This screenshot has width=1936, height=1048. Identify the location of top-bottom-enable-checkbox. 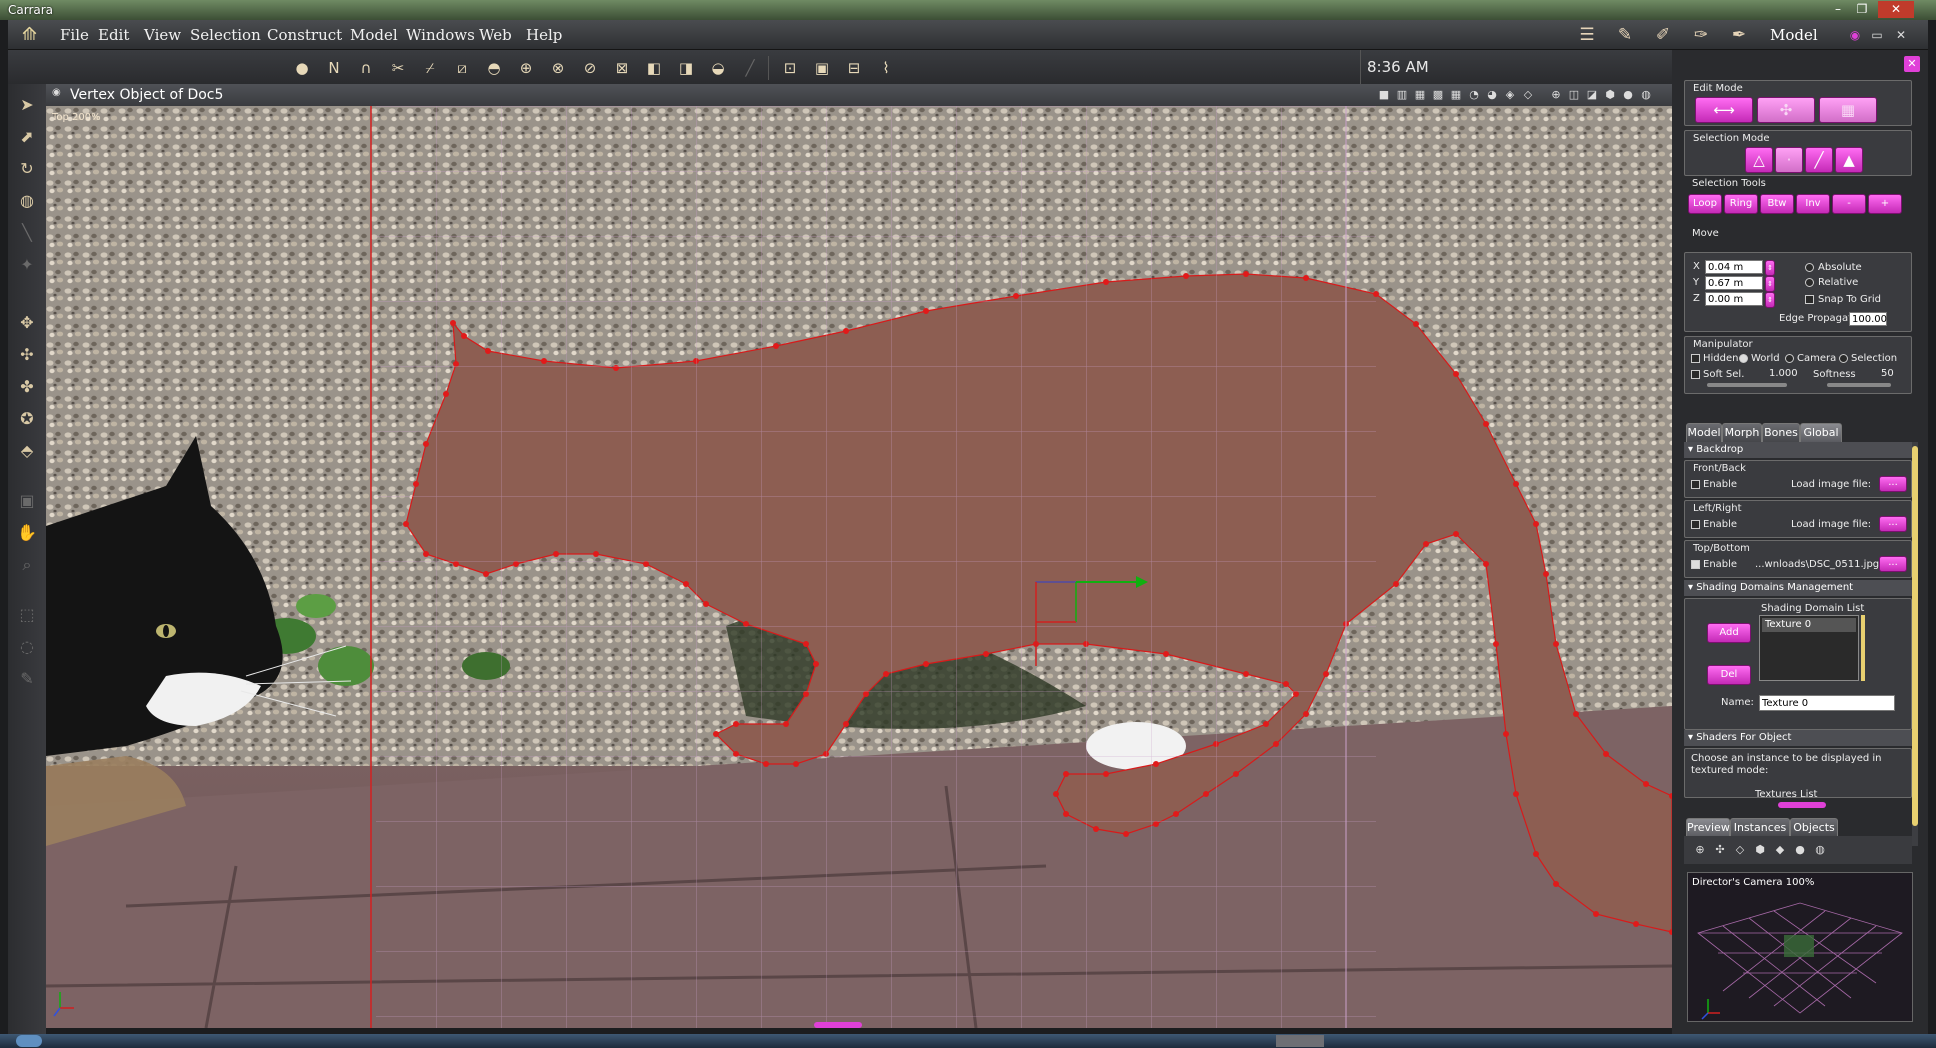
(1695, 564).